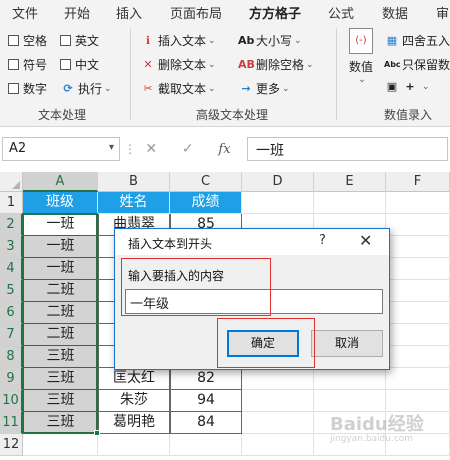 The width and height of the screenshot is (450, 460). What do you see at coordinates (418, 182) in the screenshot?
I see `column-header-f: F` at bounding box center [418, 182].